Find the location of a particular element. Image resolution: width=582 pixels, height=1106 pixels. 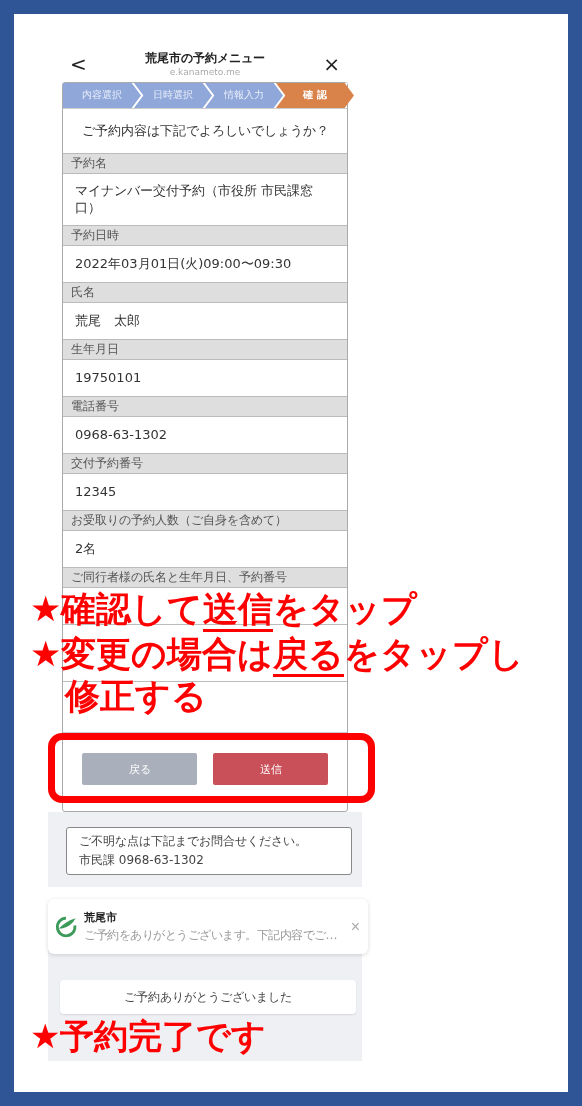

progress-step: 内容選択 is located at coordinates (102, 95).